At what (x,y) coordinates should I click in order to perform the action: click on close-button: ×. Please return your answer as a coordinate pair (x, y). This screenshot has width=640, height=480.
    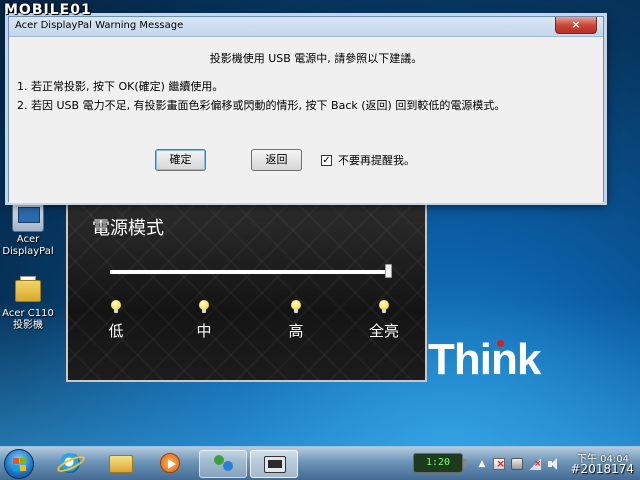
    Looking at the image, I should click on (576, 25).